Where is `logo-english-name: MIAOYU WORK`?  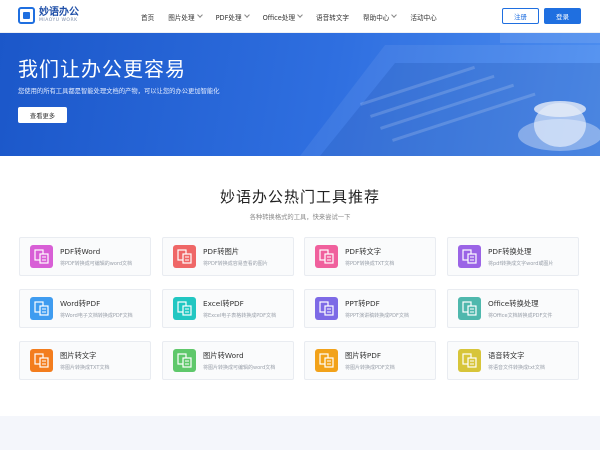 logo-english-name: MIAOYU WORK is located at coordinates (58, 20).